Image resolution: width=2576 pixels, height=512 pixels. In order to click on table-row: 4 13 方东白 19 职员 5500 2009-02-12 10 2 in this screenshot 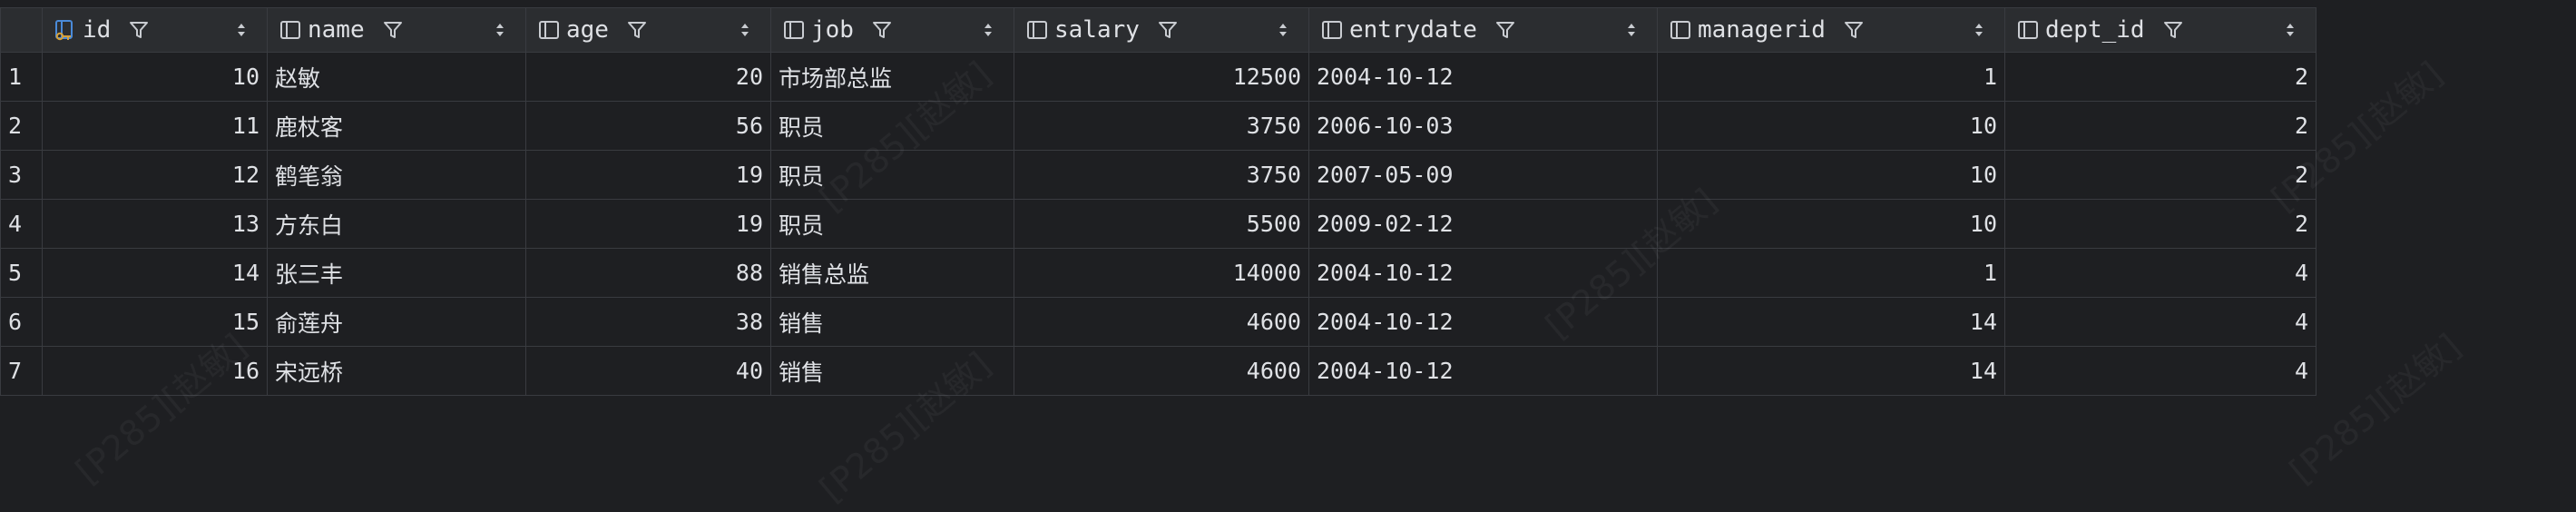, I will do `click(1158, 224)`.